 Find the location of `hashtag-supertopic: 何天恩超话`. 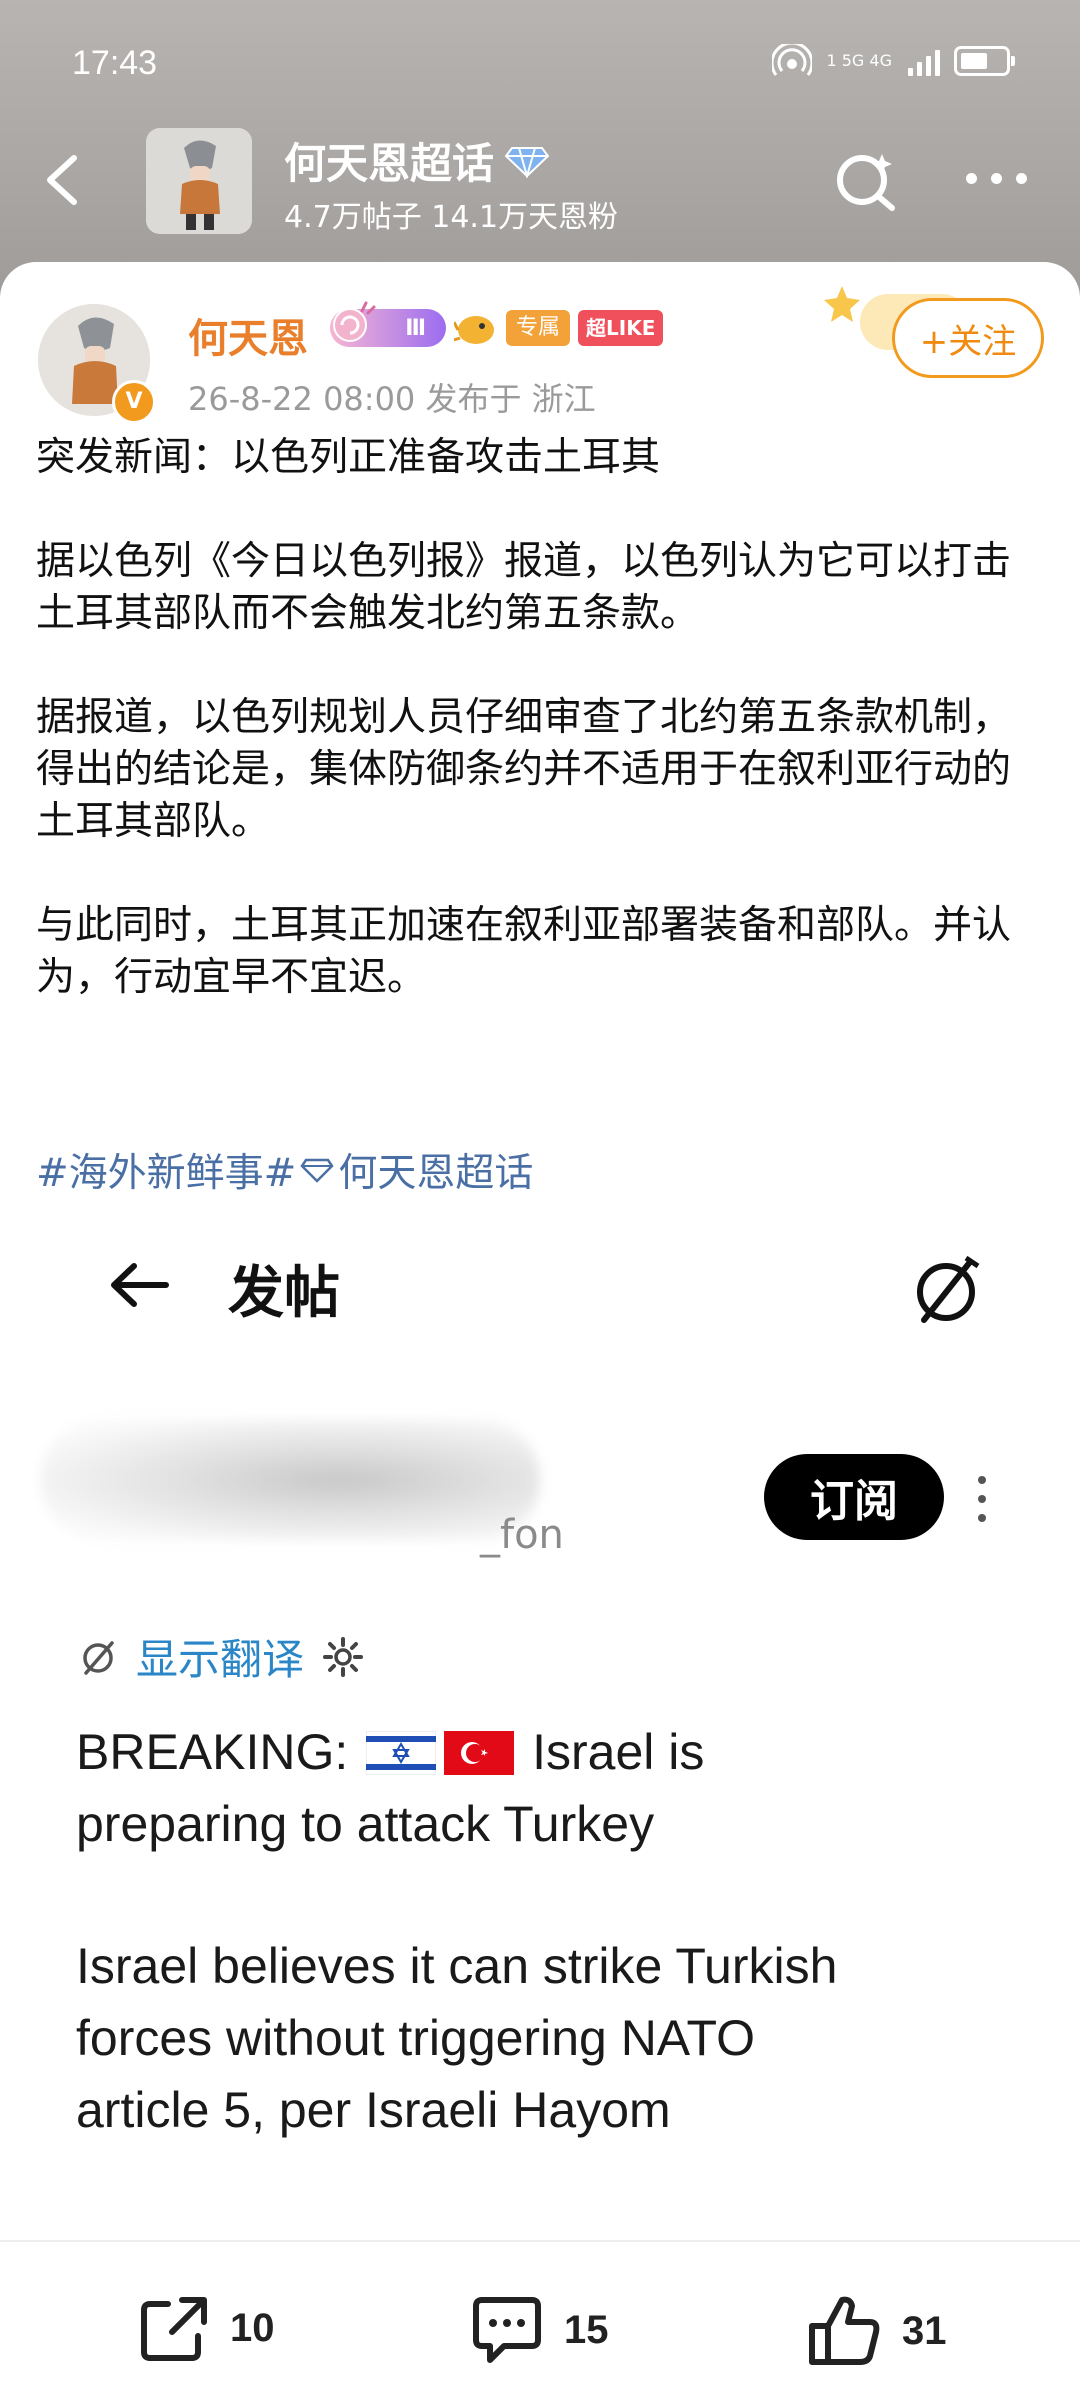

hashtag-supertopic: 何天恩超话 is located at coordinates (435, 1170).